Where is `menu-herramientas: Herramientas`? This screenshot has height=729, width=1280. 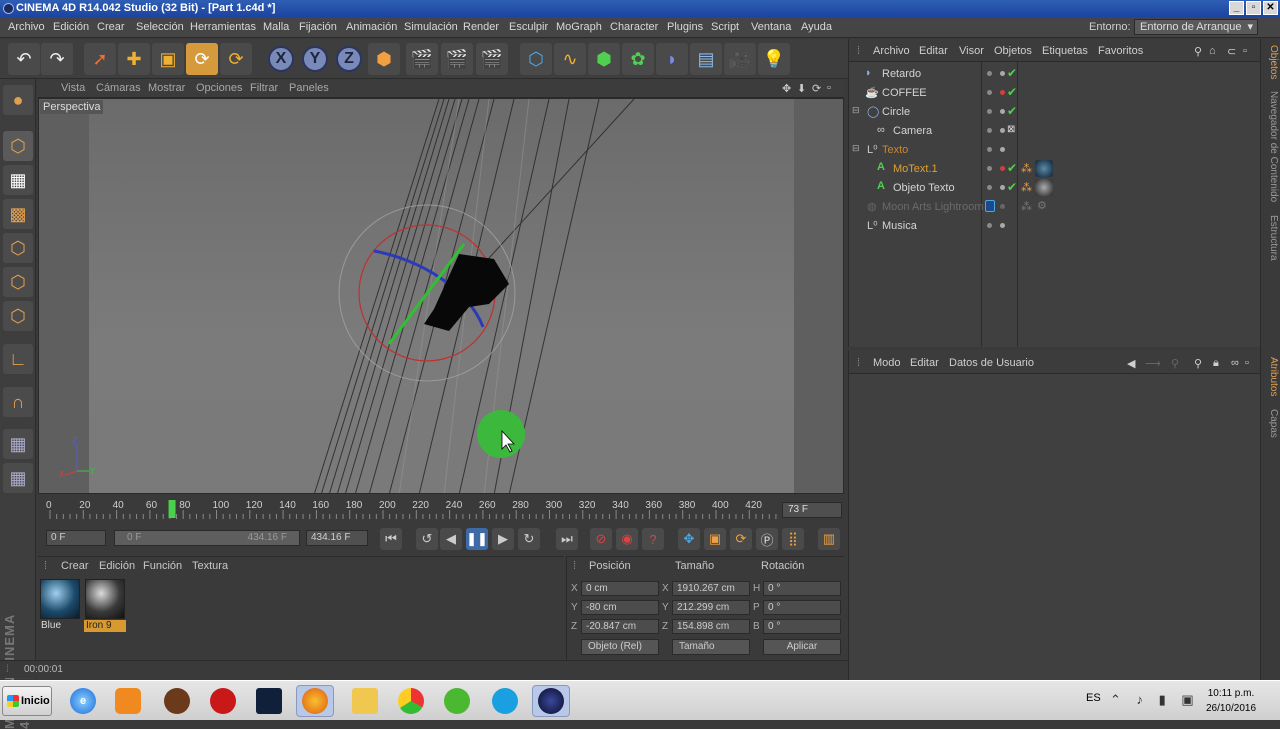
menu-herramientas: Herramientas is located at coordinates (223, 27).